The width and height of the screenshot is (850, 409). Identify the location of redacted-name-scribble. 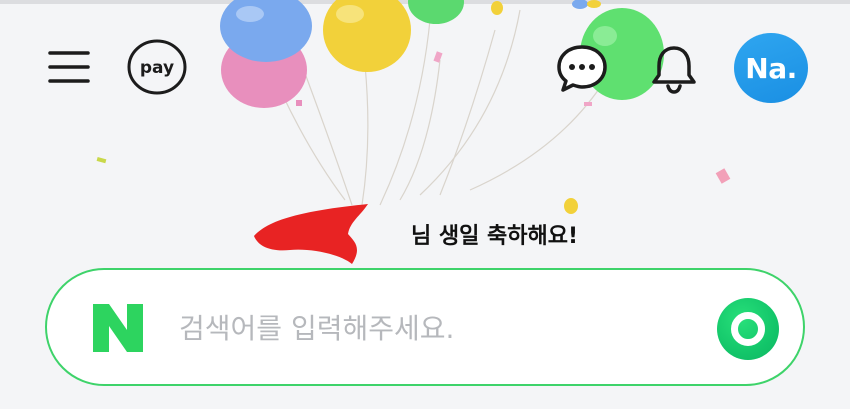
(311, 234).